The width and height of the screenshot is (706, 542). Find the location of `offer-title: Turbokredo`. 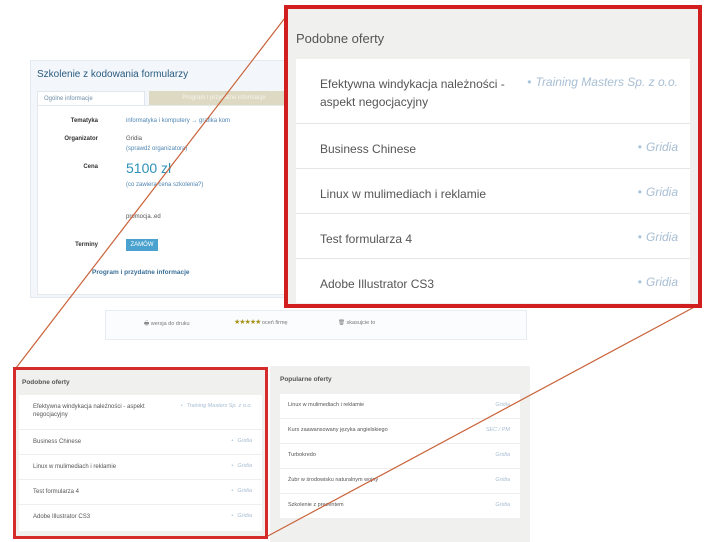

offer-title: Turbokredo is located at coordinates (302, 455).